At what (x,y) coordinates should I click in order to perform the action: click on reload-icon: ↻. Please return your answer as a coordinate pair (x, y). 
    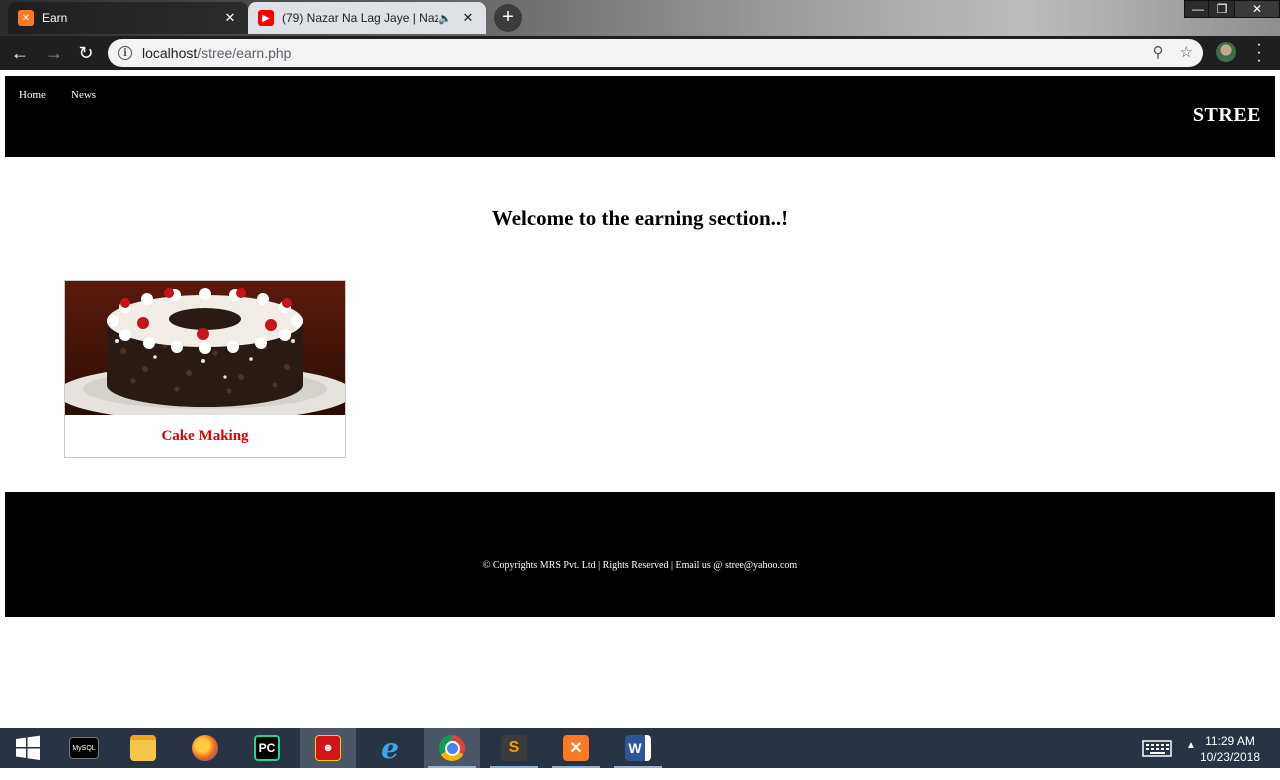
    Looking at the image, I should click on (86, 53).